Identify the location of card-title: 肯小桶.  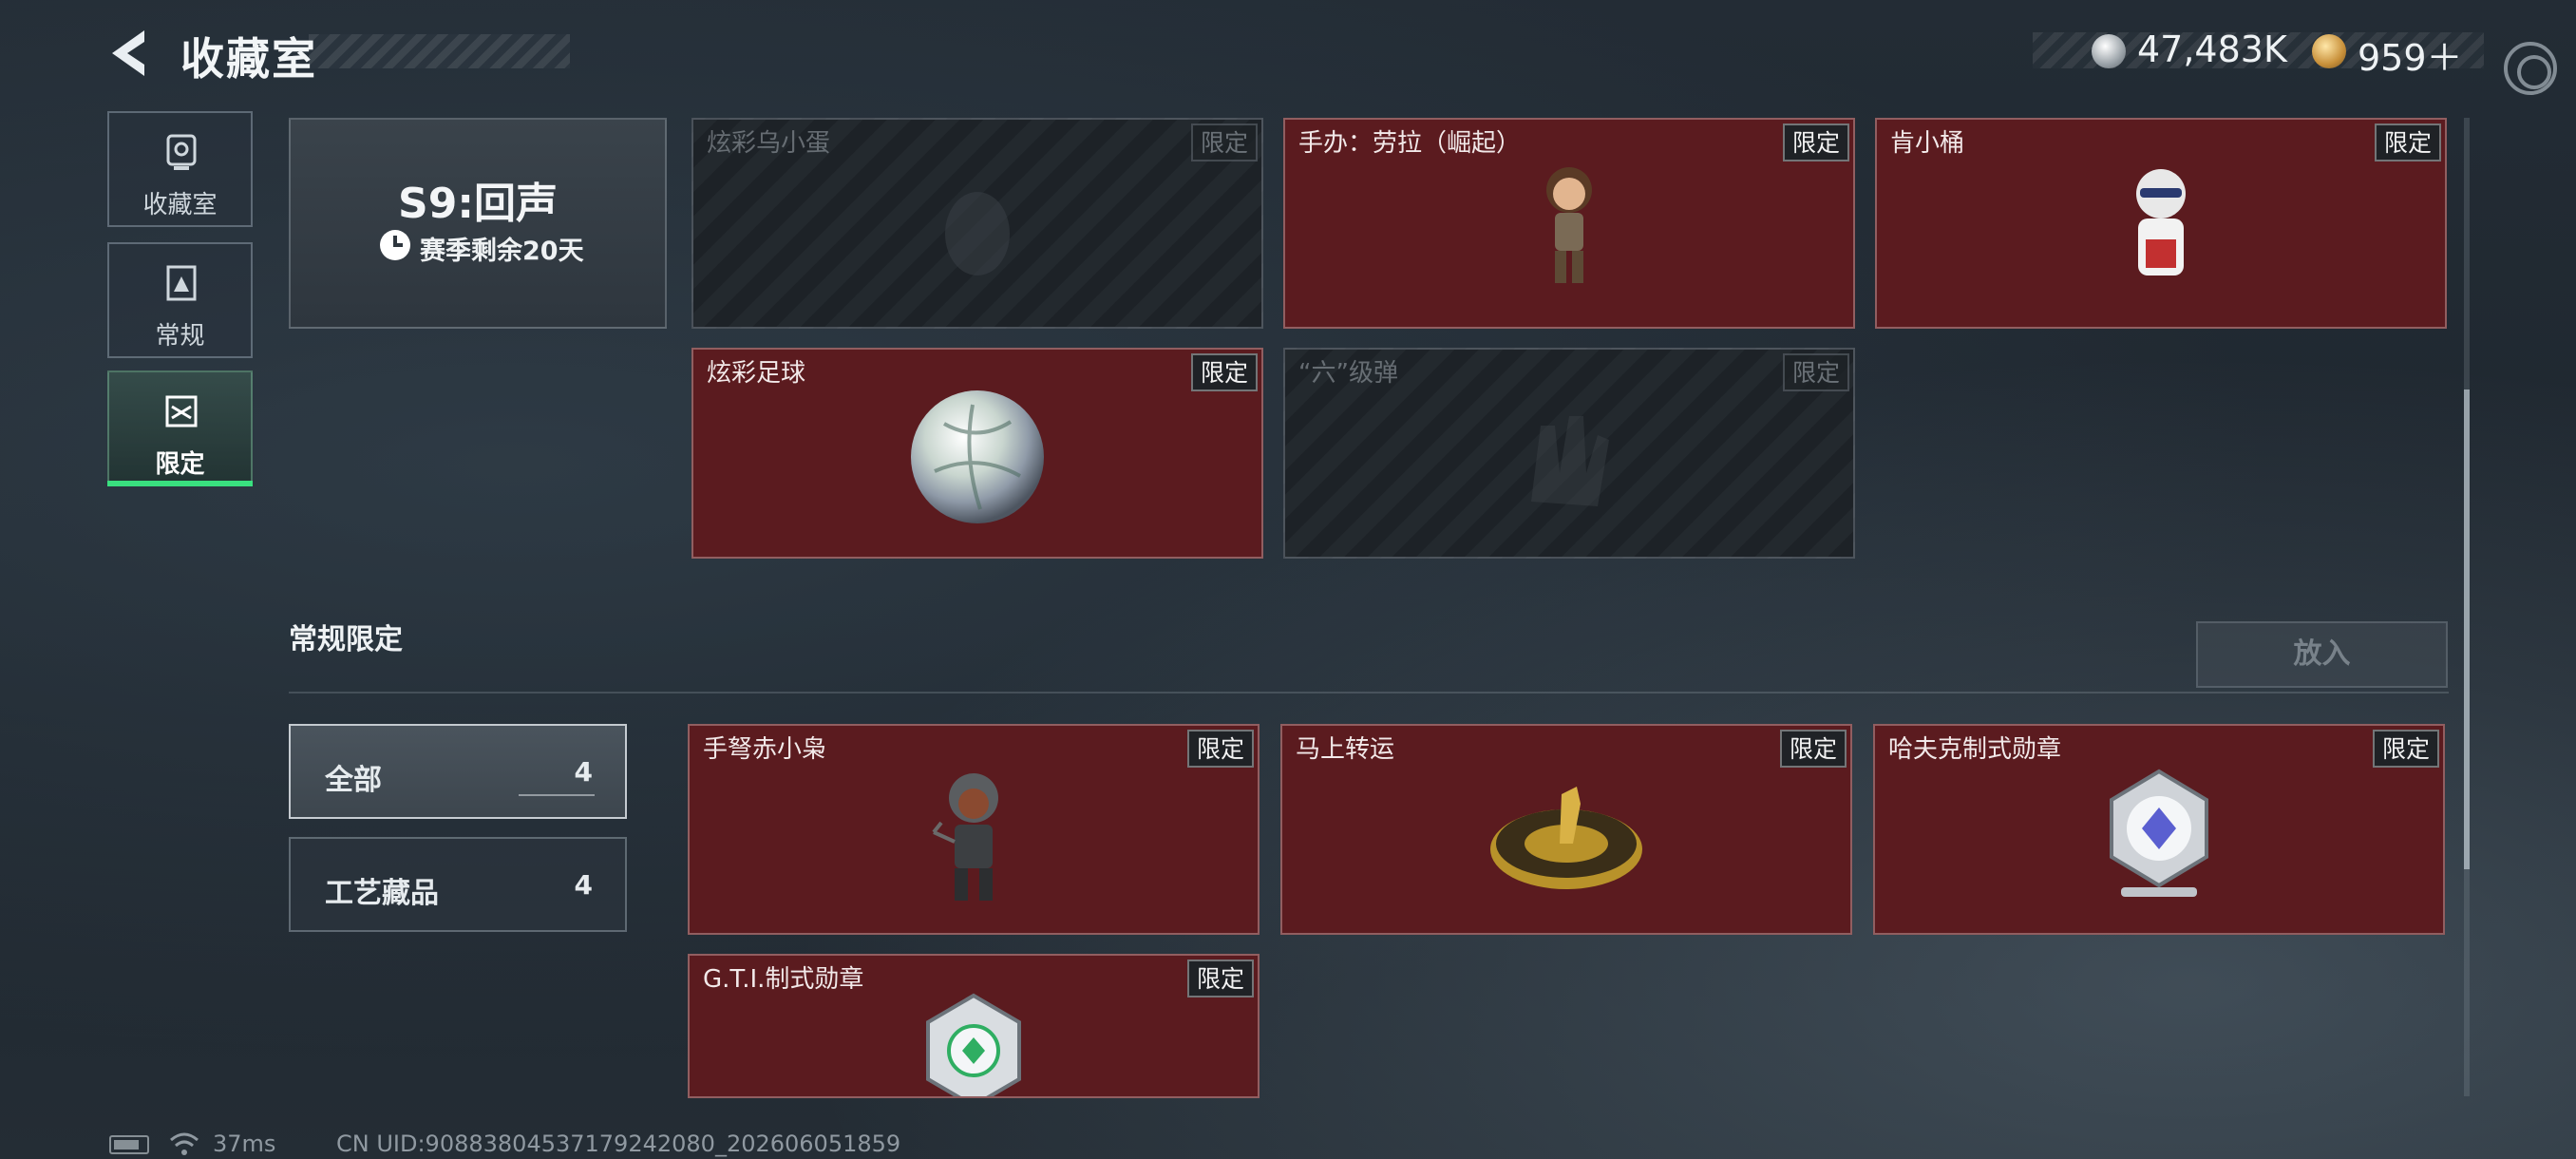
(1927, 143).